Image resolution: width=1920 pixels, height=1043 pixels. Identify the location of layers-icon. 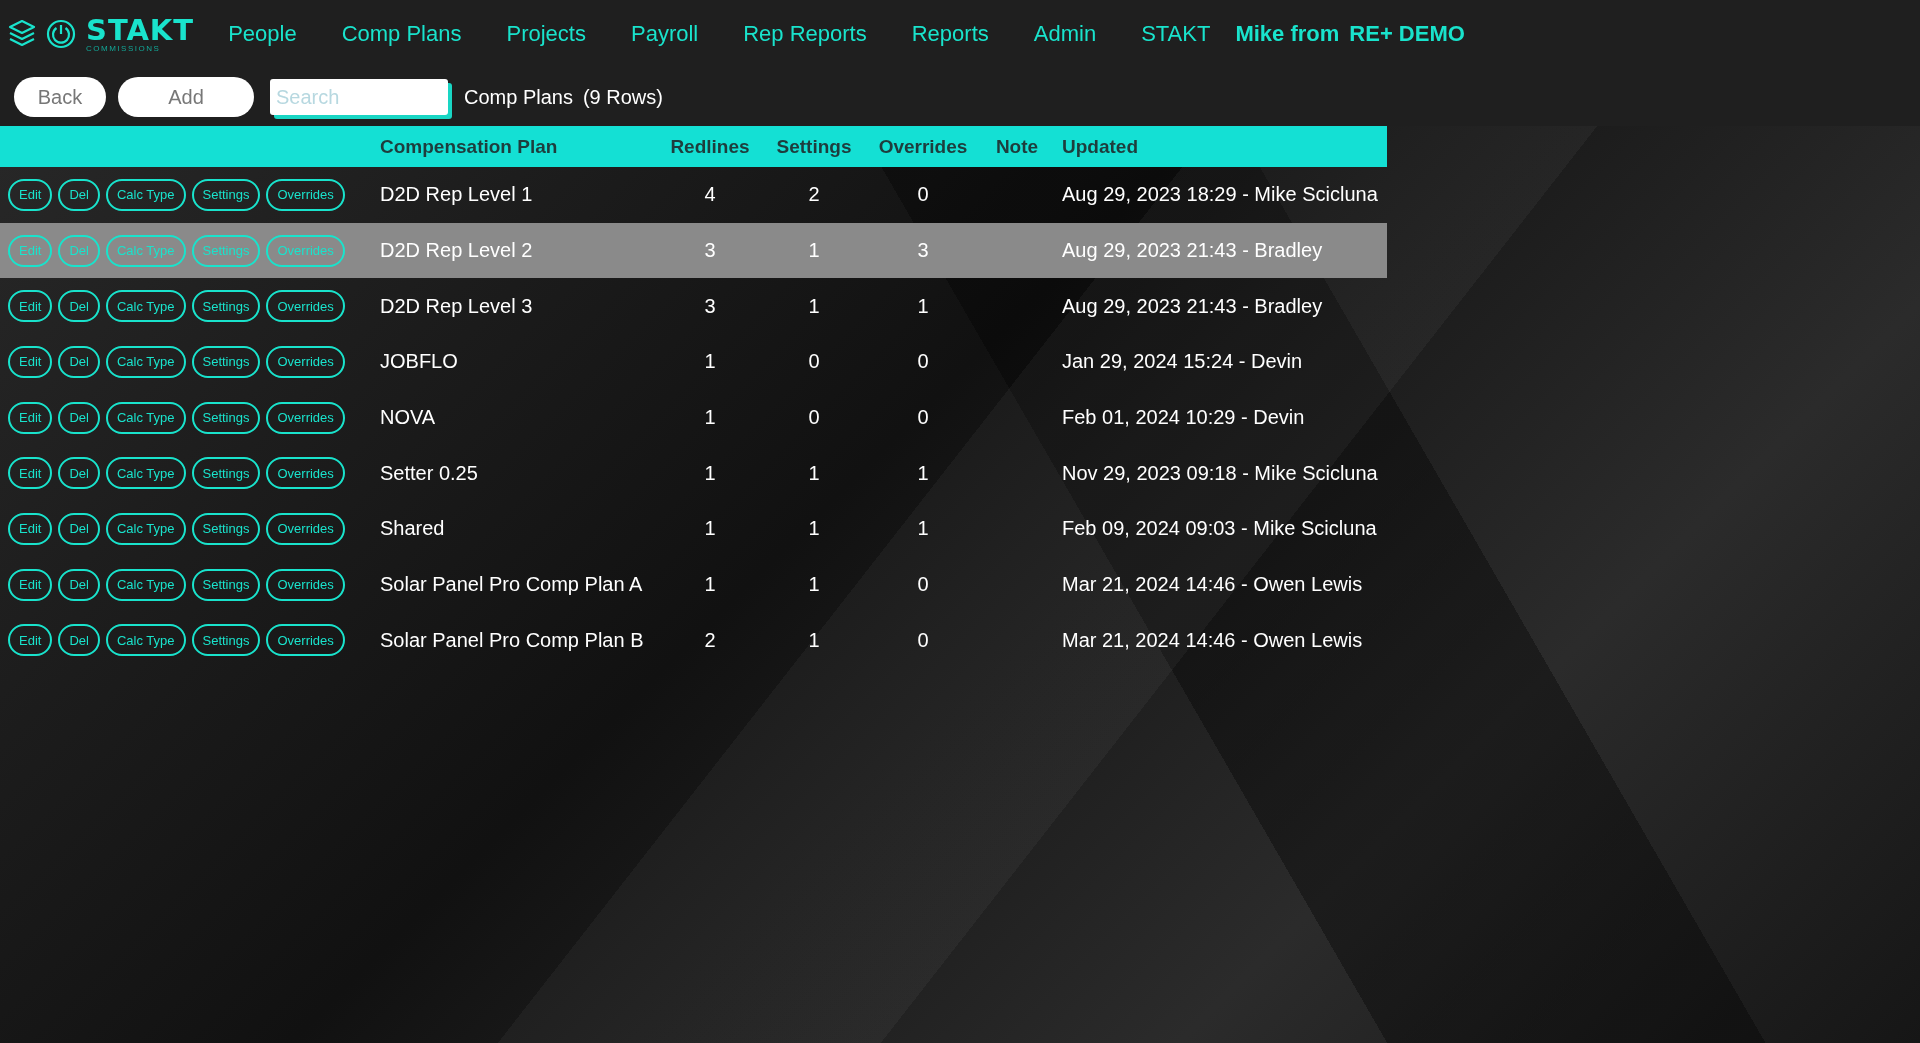
(22, 34).